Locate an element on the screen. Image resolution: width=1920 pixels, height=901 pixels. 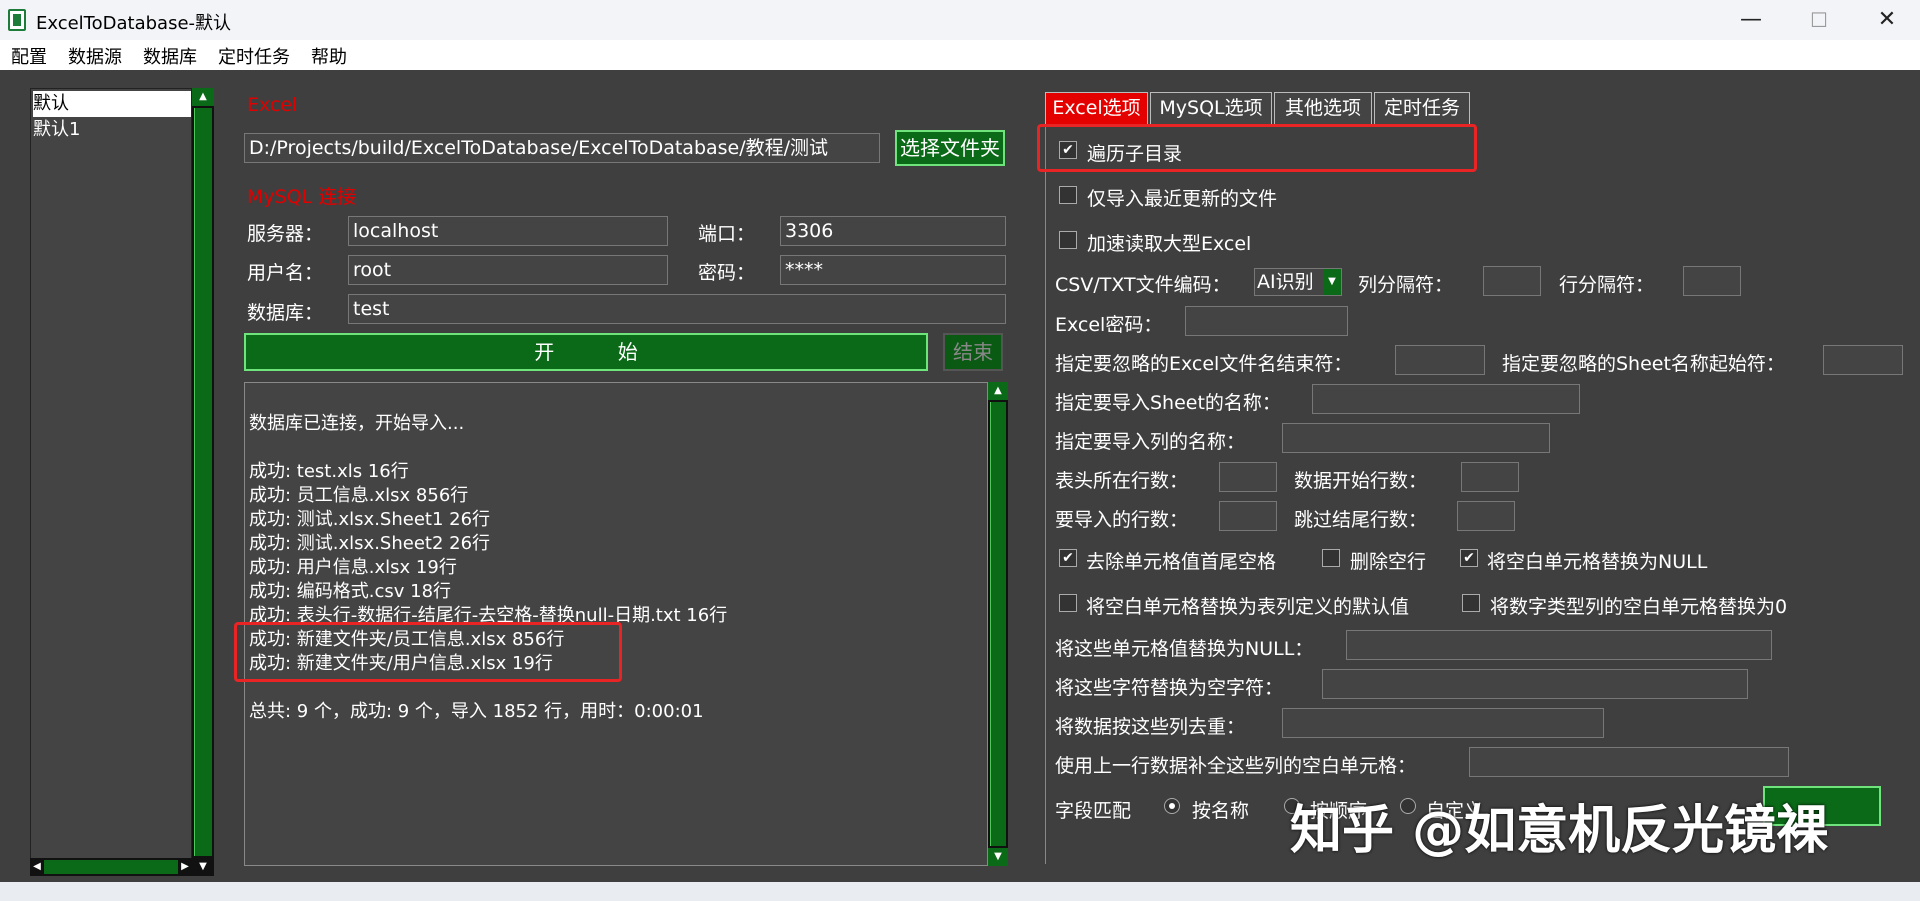
col-sep-input is located at coordinates (1512, 281).